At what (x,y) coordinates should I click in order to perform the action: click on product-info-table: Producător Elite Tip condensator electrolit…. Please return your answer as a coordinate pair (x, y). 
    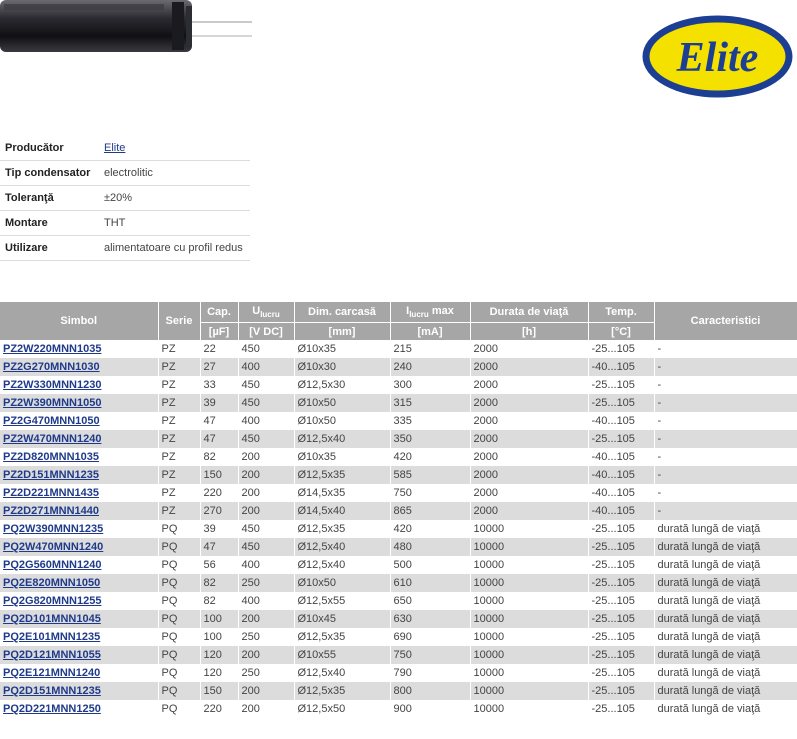
    Looking at the image, I should click on (125, 198).